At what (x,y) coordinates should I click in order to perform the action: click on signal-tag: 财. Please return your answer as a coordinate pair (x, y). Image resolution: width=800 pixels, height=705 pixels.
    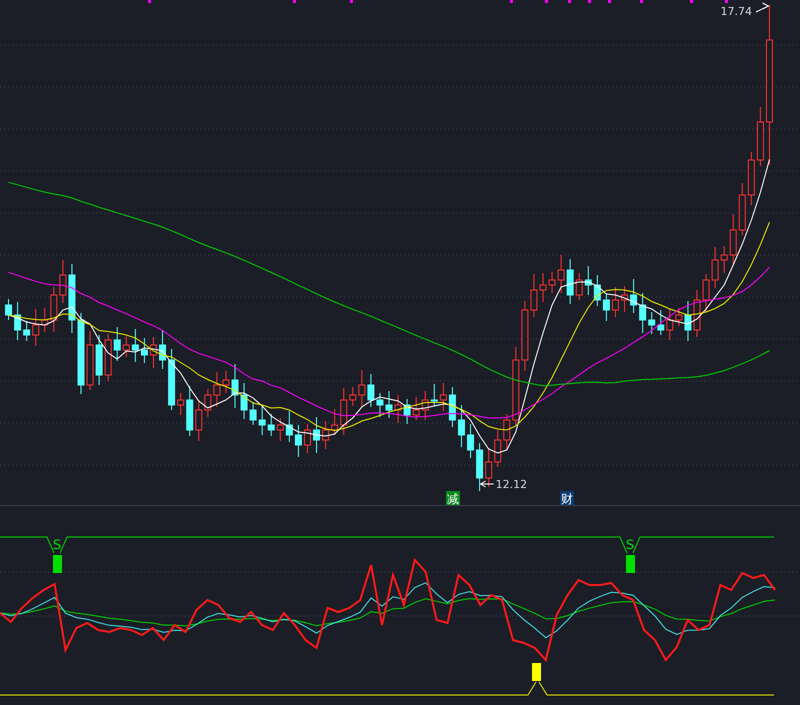
    Looking at the image, I should click on (567, 498).